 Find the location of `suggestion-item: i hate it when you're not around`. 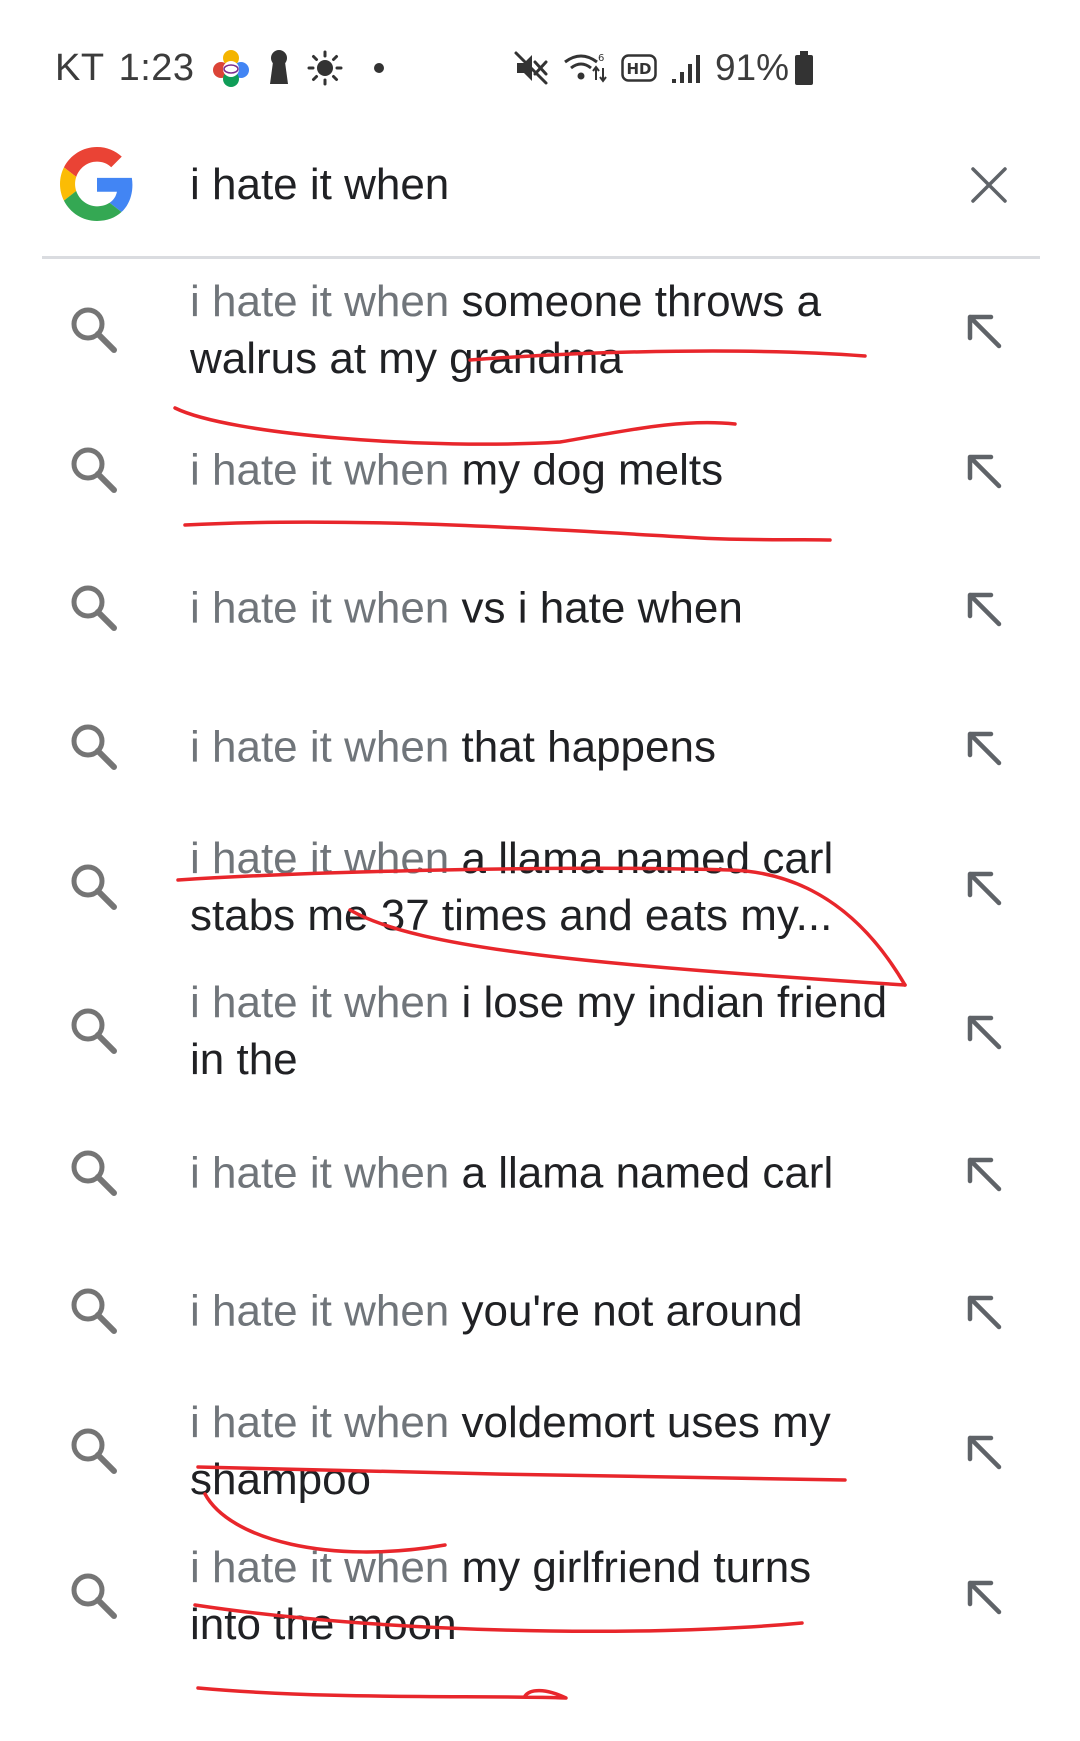

suggestion-item: i hate it when you're not around is located at coordinates (540, 1311).